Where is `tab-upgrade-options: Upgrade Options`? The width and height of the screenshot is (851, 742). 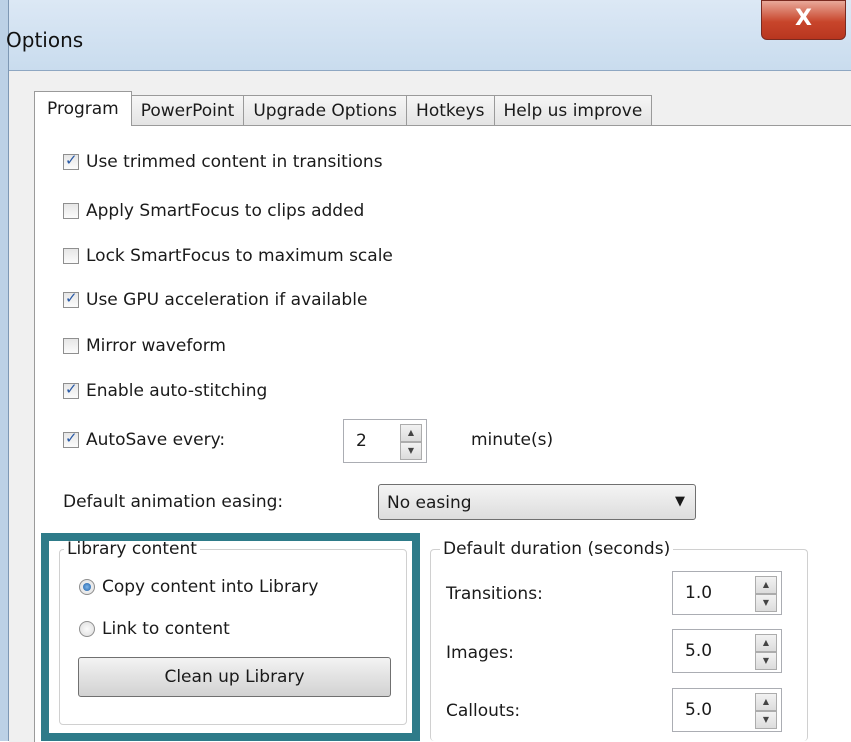
tab-upgrade-options: Upgrade Options is located at coordinates (326, 110).